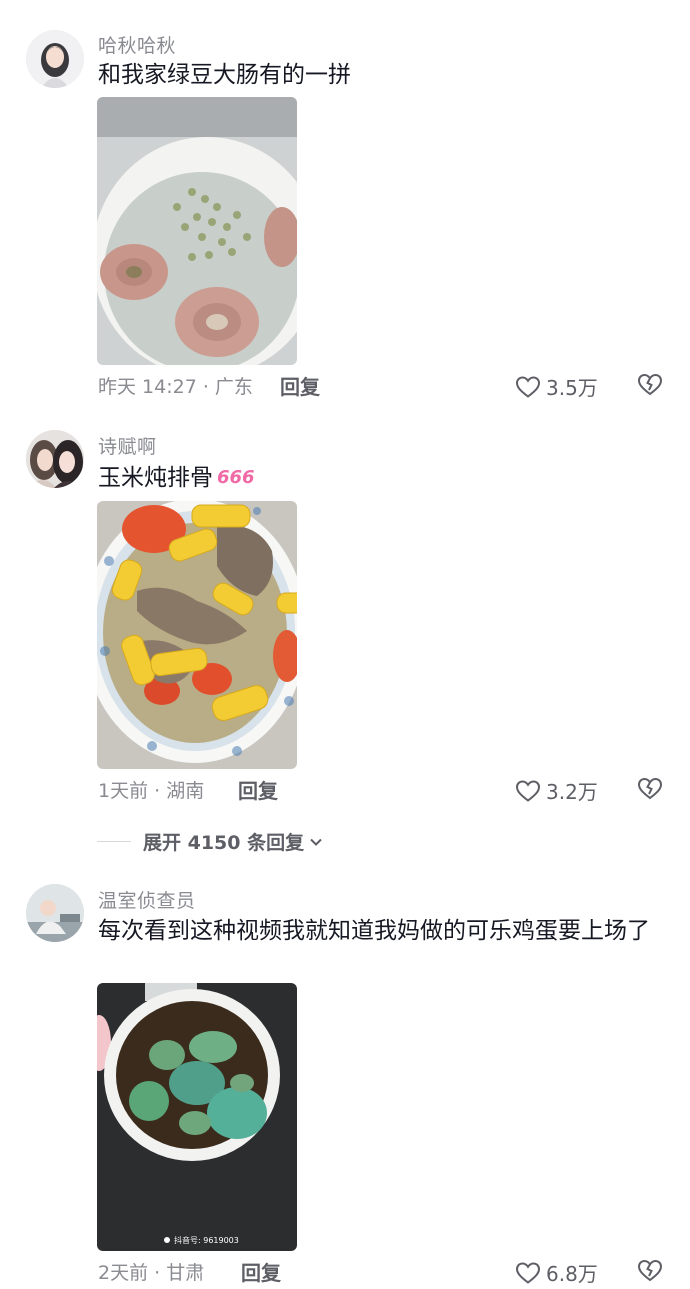 This screenshot has width=690, height=1289. I want to click on comment-text: 和我家绿豆大肠有的一拼, so click(224, 75).